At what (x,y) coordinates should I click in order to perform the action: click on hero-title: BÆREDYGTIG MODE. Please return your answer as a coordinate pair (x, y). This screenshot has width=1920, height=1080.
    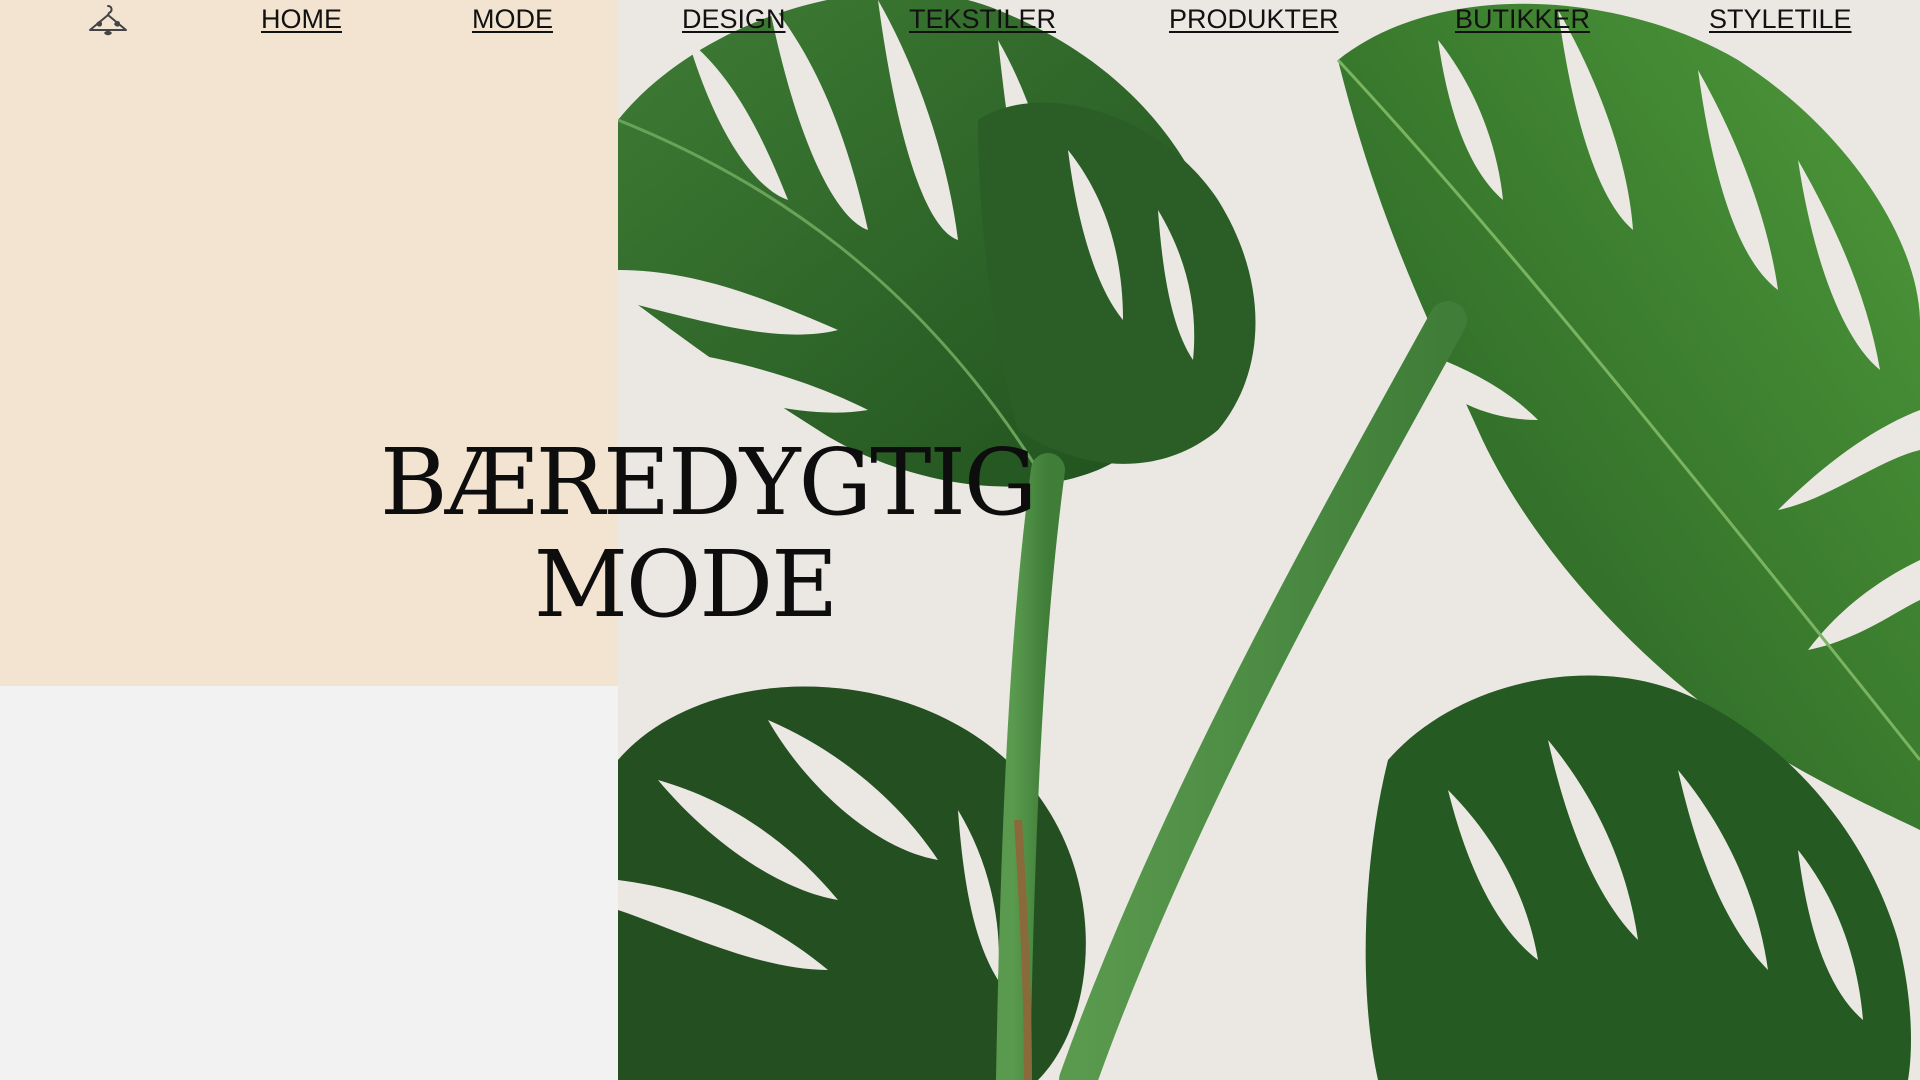
    Looking at the image, I should click on (708, 533).